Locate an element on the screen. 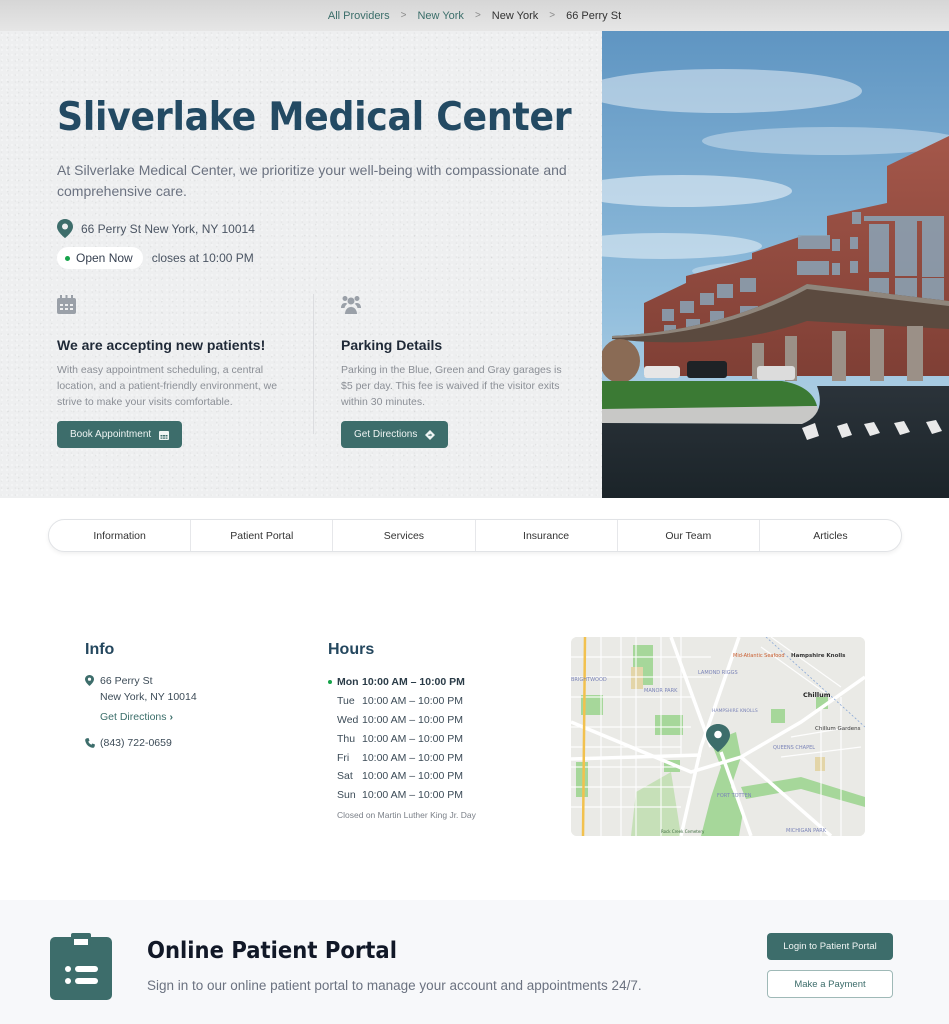  page-title: Sliverlake Medical Center is located at coordinates (314, 117).